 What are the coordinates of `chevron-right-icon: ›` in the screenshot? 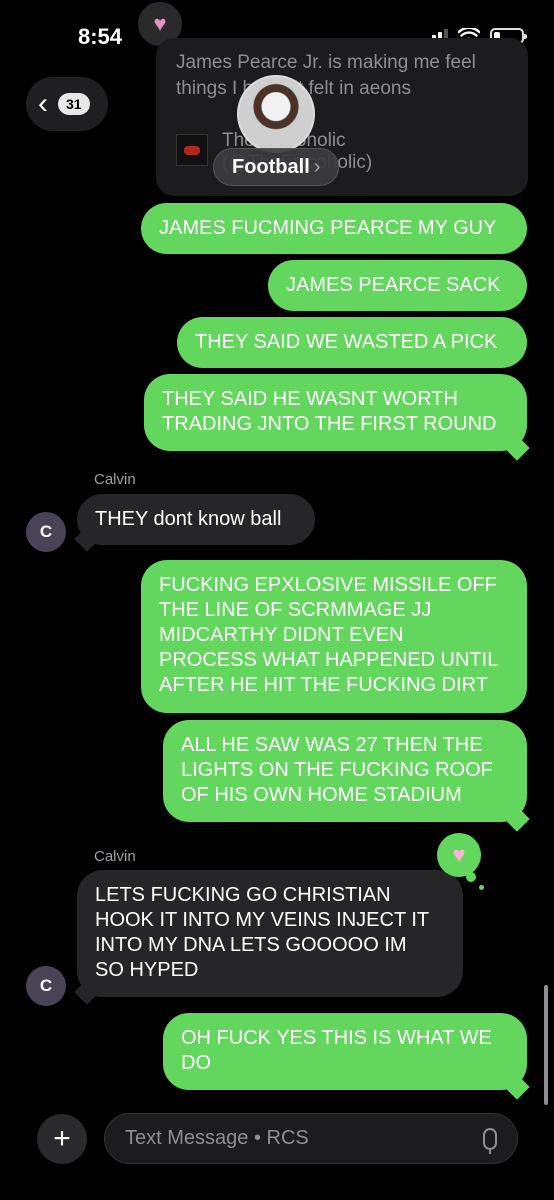 It's located at (317, 166).